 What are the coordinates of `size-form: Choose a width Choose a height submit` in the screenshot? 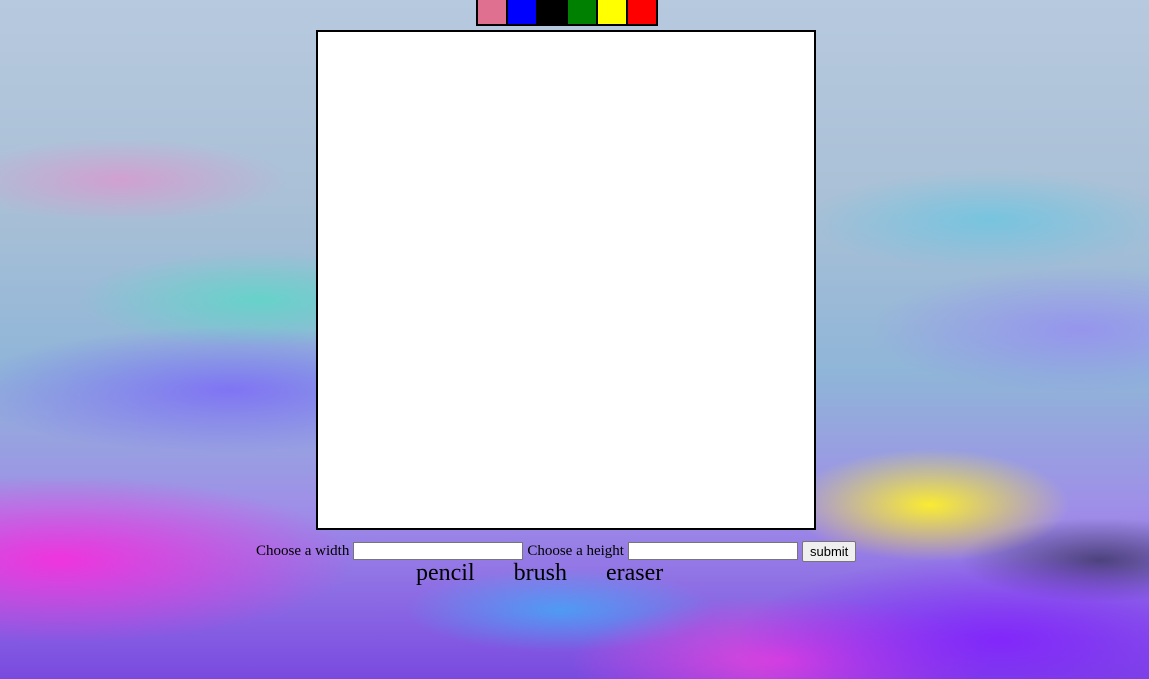 It's located at (556, 551).